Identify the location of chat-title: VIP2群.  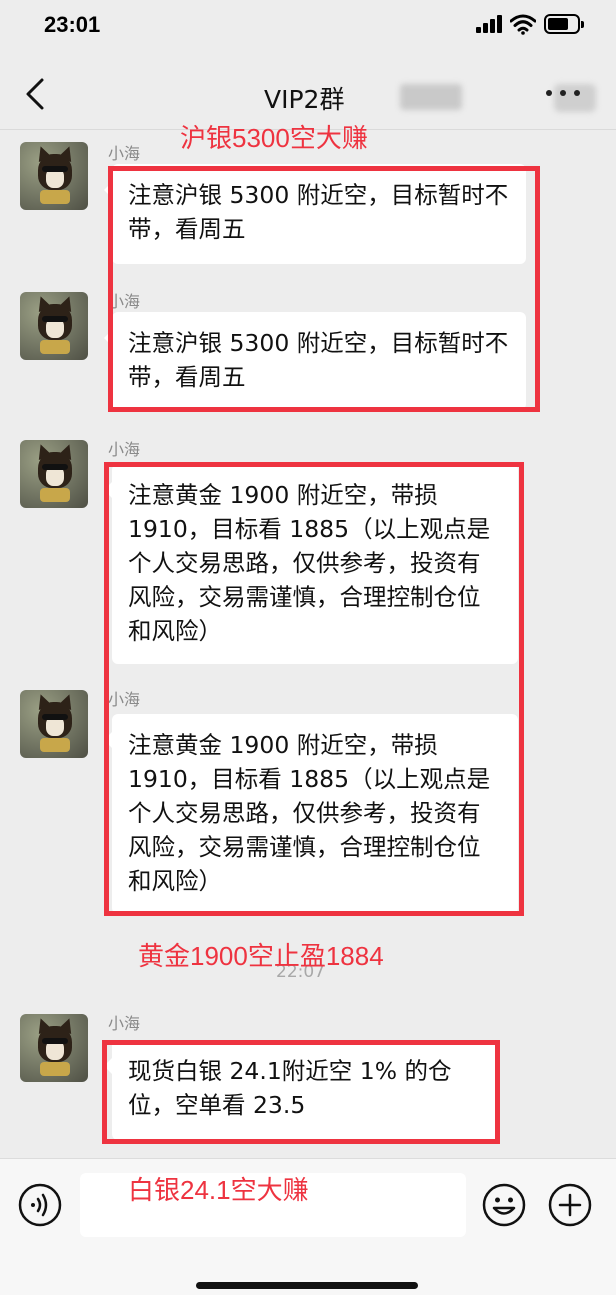
(398, 97).